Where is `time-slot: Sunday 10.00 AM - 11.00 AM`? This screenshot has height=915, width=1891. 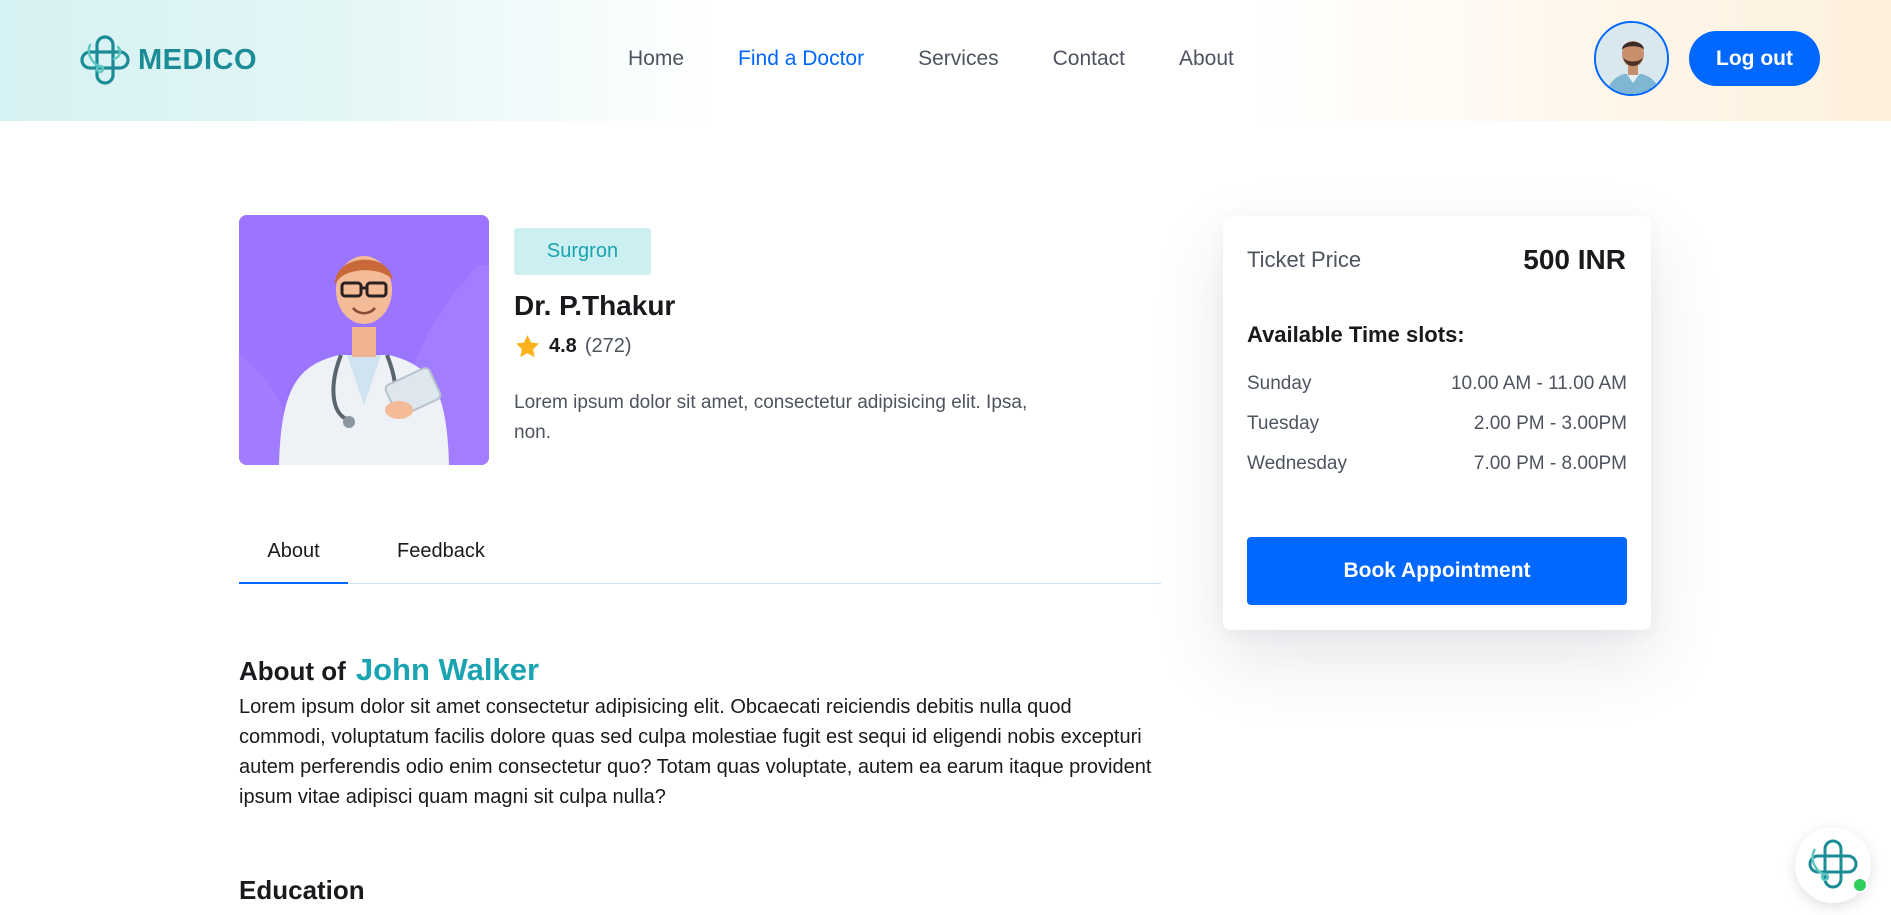
time-slot: Sunday 10.00 AM - 11.00 AM is located at coordinates (1437, 384).